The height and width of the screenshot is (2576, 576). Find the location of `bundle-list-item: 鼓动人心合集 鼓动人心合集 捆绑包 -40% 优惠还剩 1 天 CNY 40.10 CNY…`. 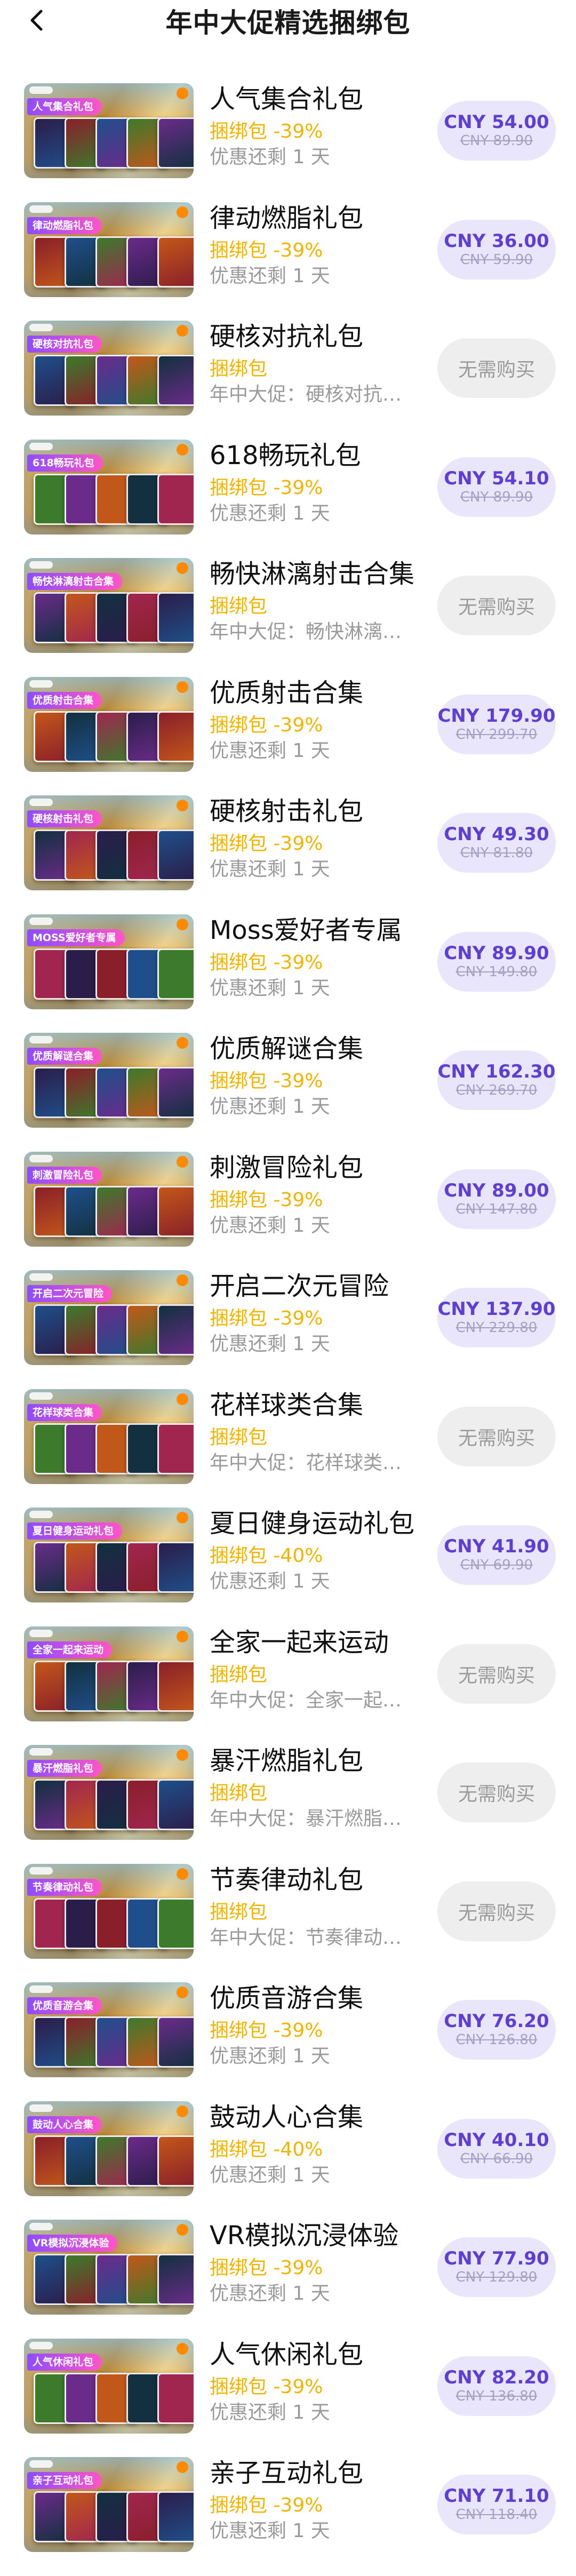

bundle-list-item: 鼓动人心合集 鼓动人心合集 捆绑包 -40% 优惠还剩 1 天 CNY 40.10 CNY… is located at coordinates (288, 2160).